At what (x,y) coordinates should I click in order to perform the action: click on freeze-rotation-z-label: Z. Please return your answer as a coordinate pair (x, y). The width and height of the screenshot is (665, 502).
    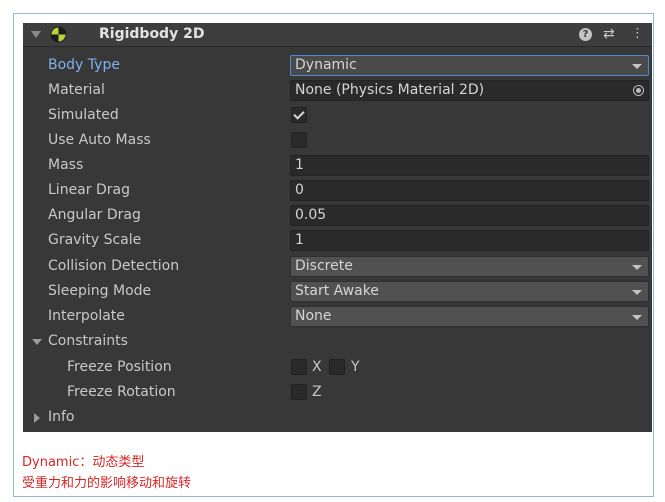
    Looking at the image, I should click on (317, 392).